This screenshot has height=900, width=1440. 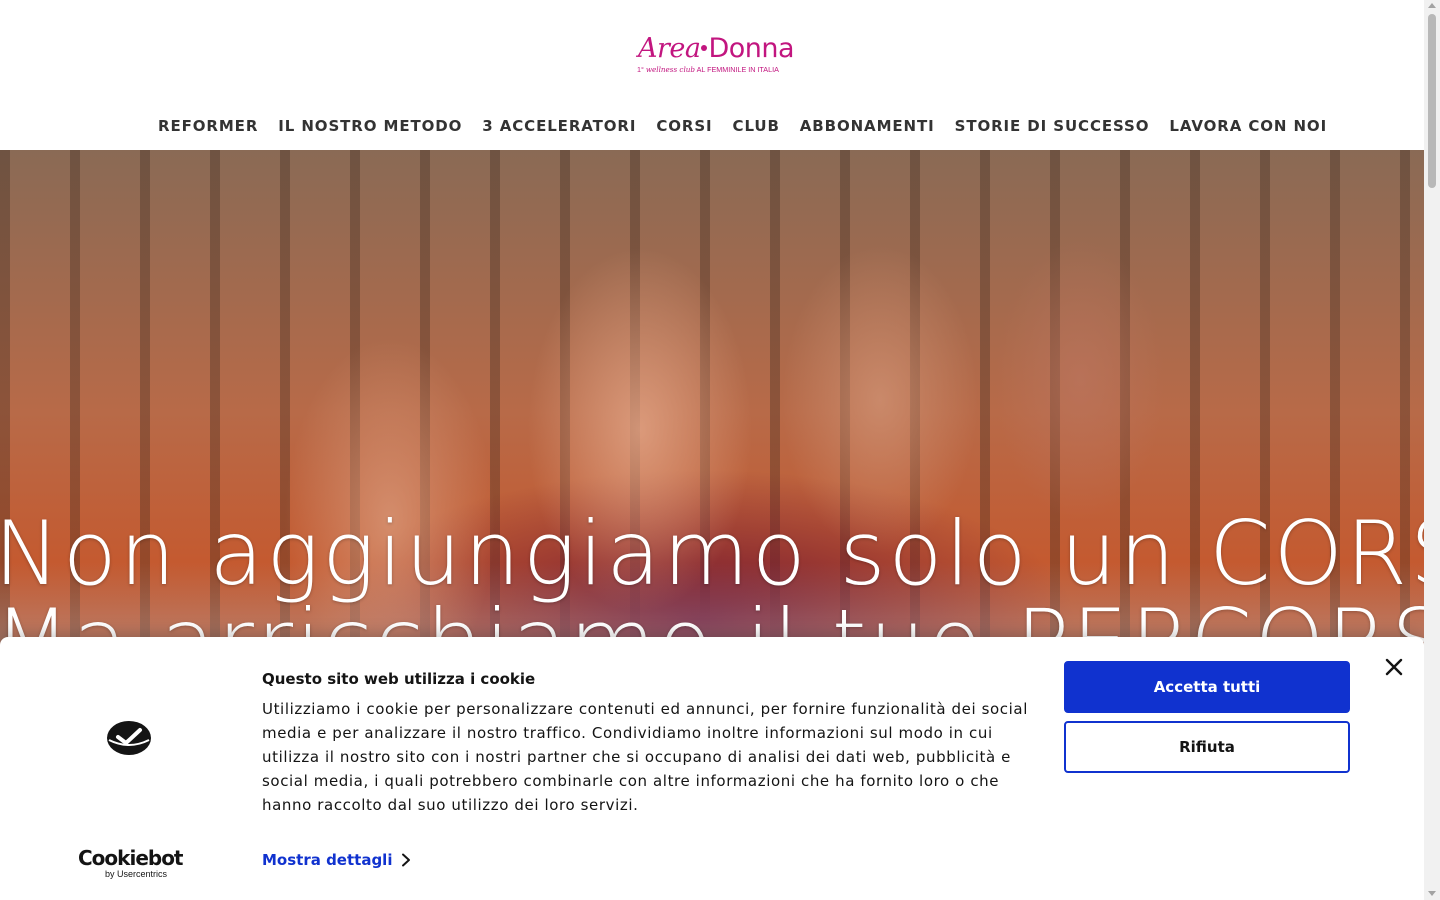 I want to click on logo-wordmark: Area Donna, so click(x=716, y=48).